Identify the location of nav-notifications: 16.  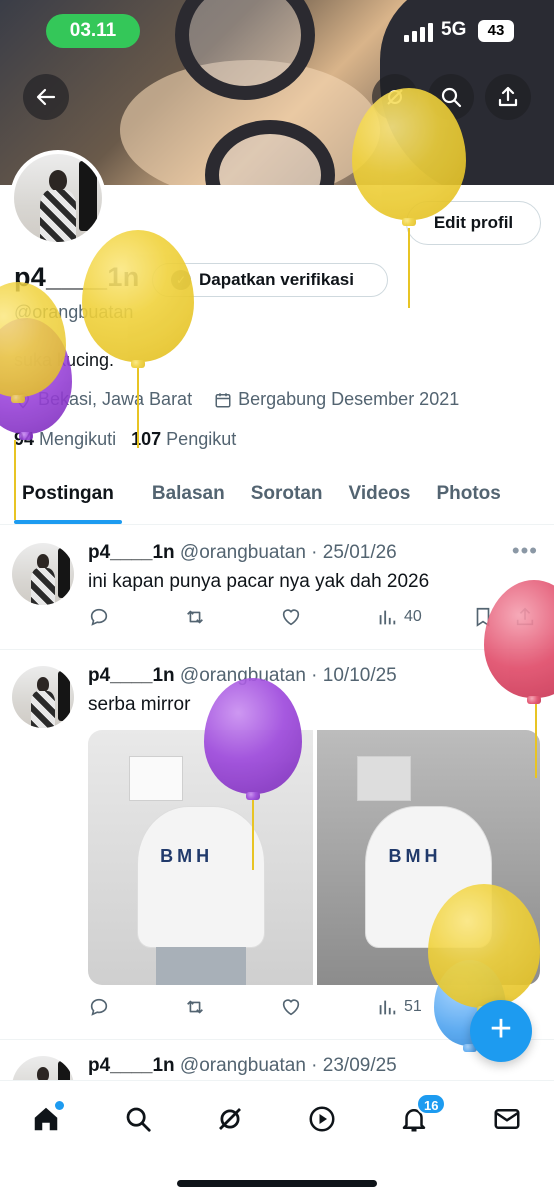
(420, 1116).